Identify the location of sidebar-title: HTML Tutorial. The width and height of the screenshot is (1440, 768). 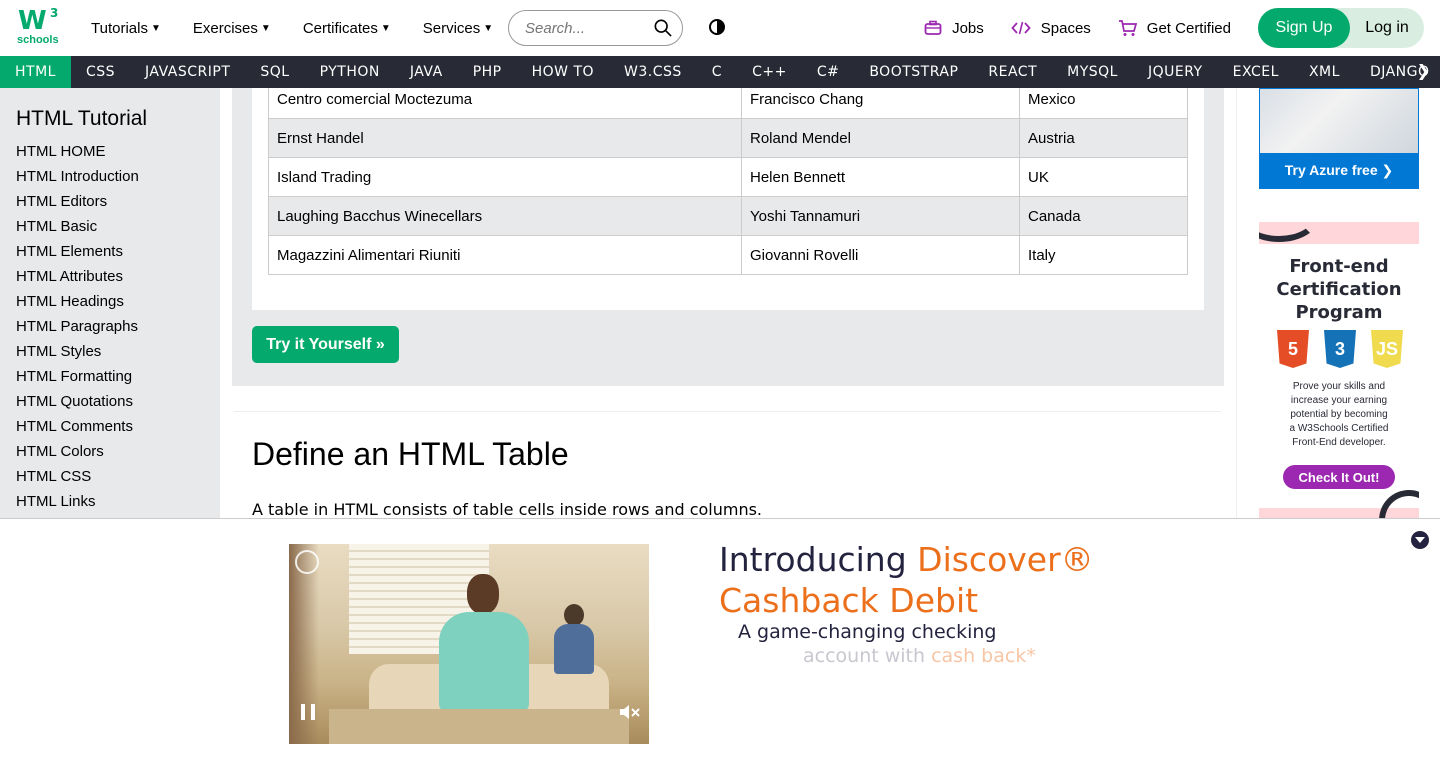
(82, 118).